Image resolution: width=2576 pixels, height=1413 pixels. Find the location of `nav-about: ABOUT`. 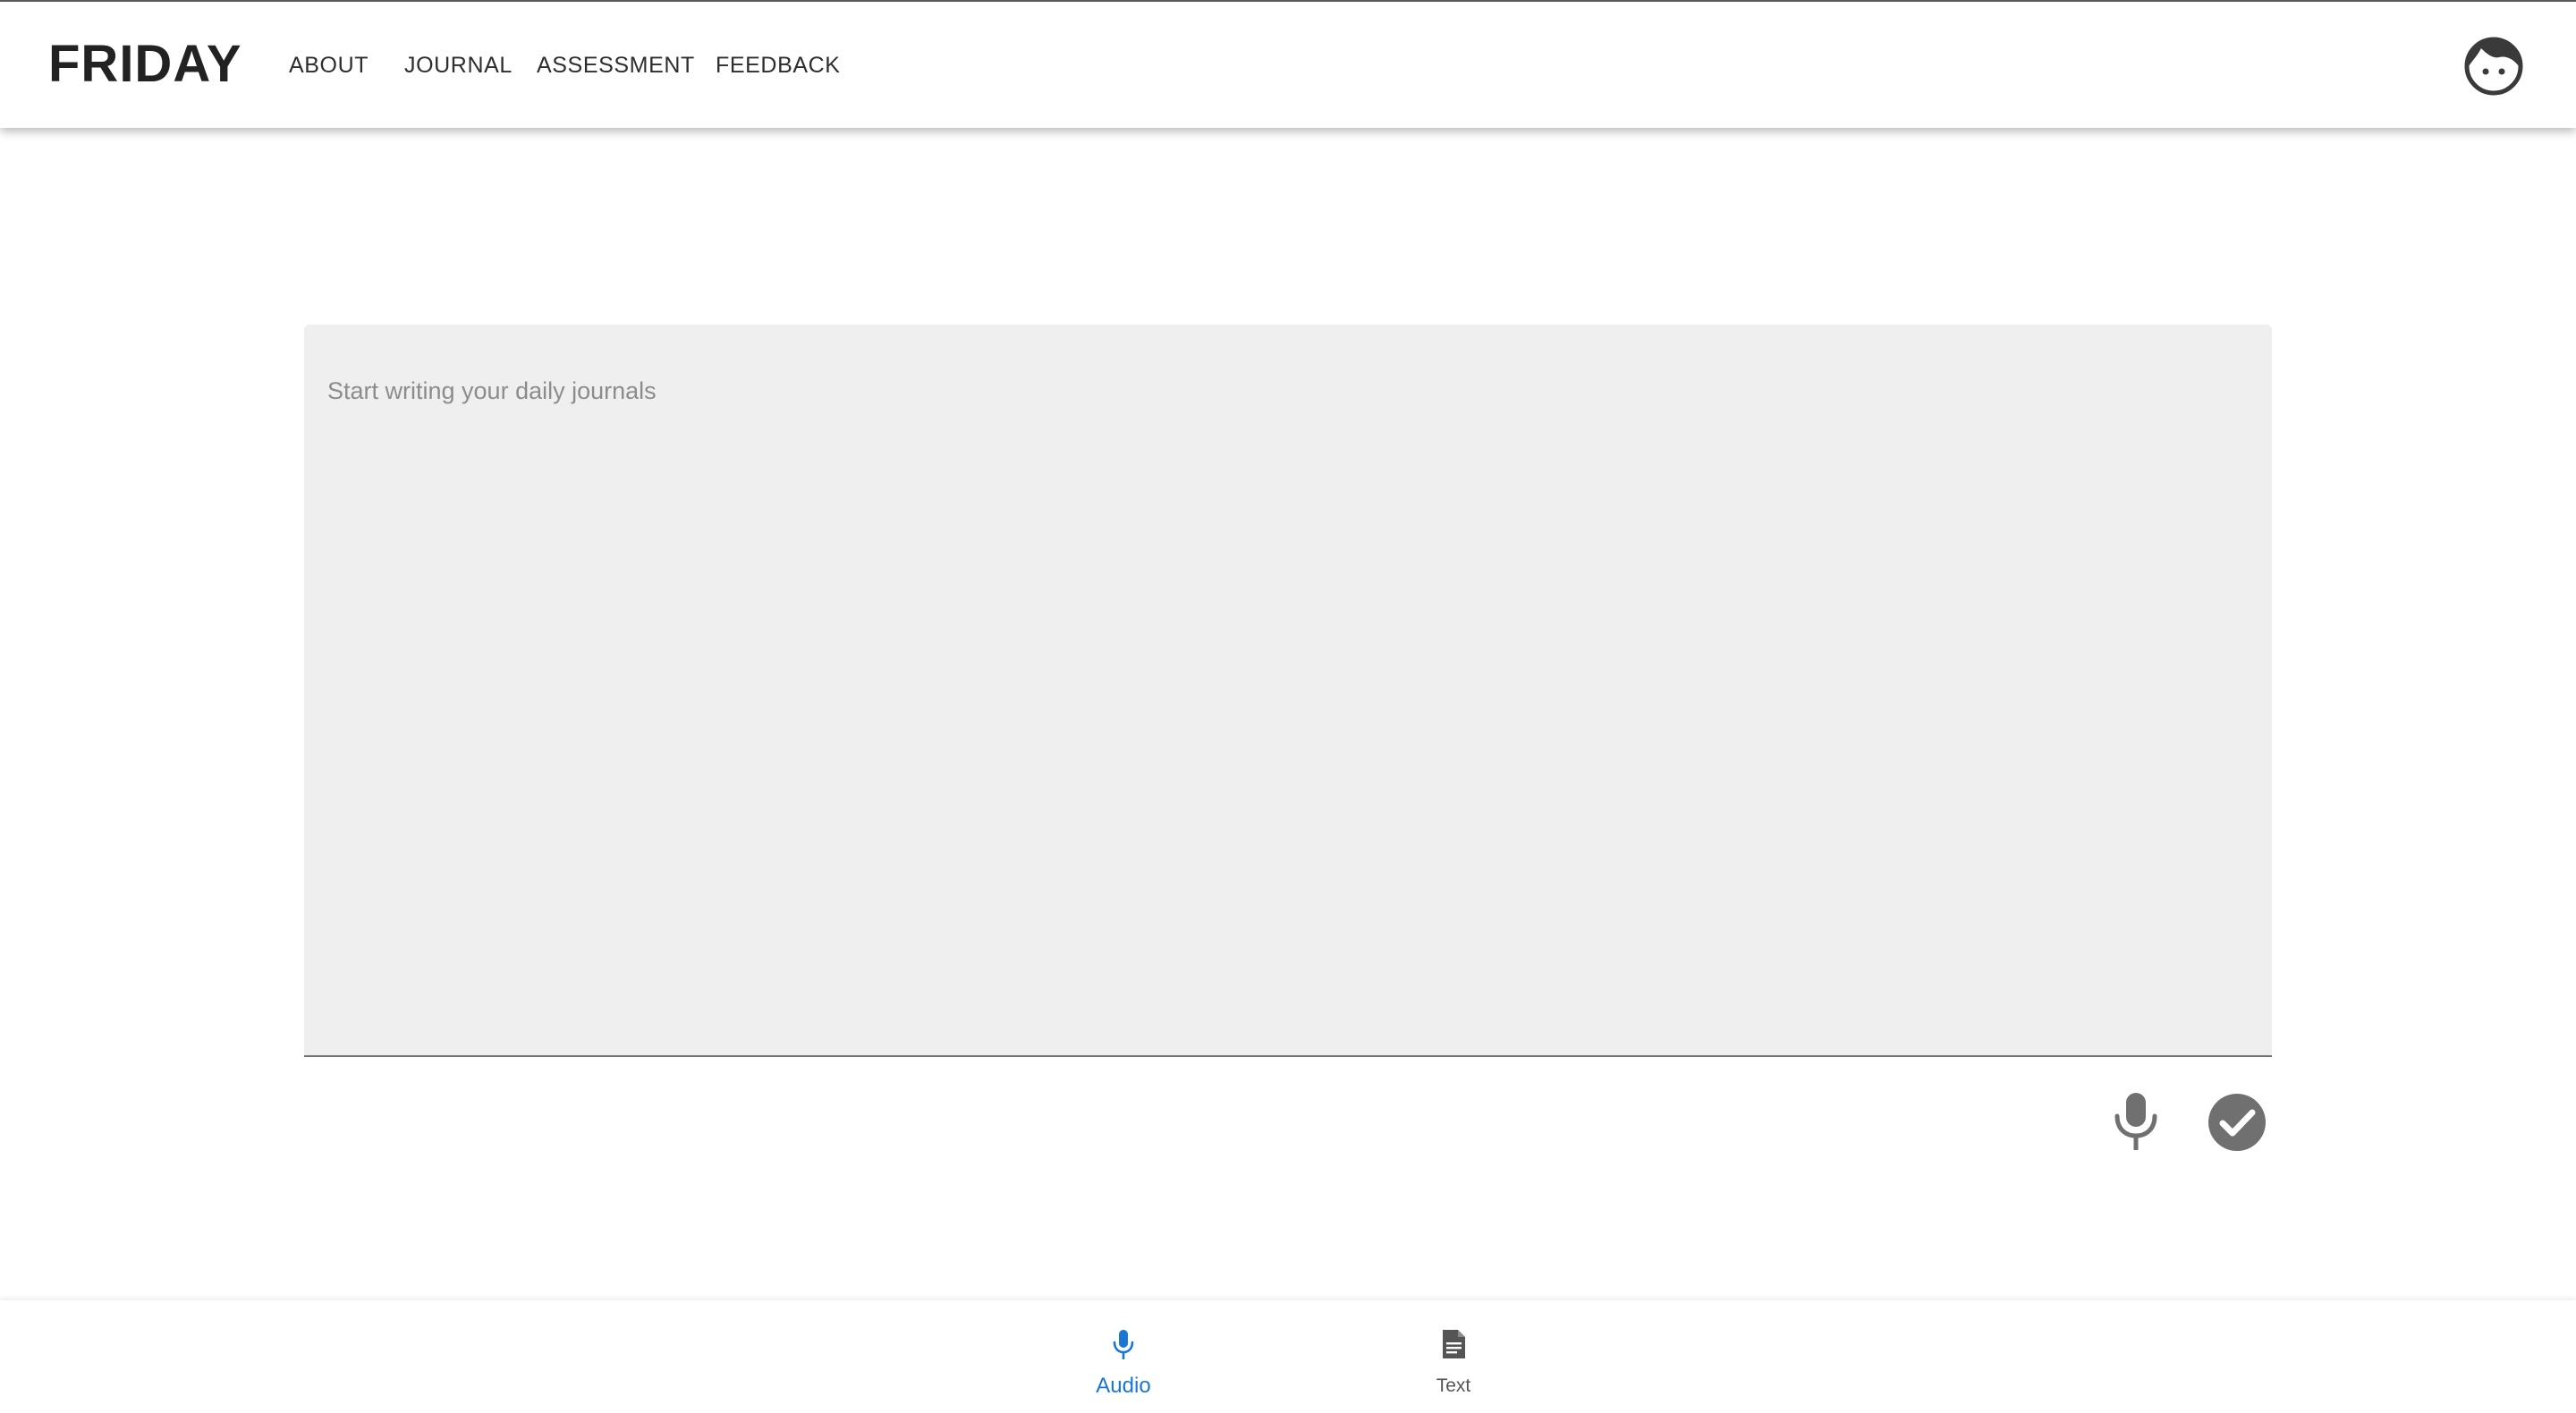

nav-about: ABOUT is located at coordinates (329, 65).